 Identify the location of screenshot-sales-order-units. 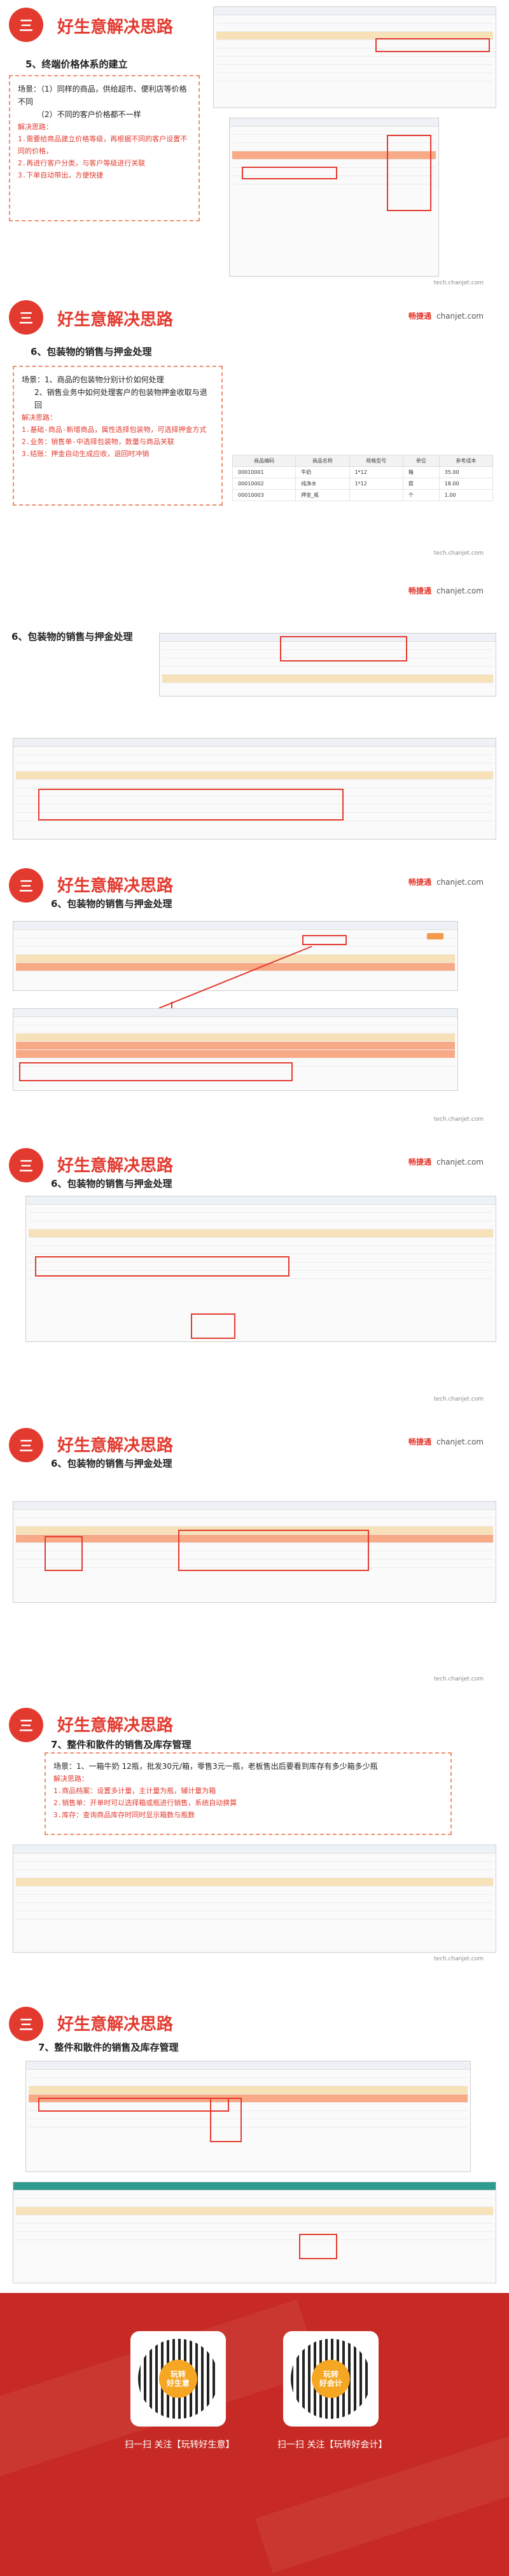
(248, 2116).